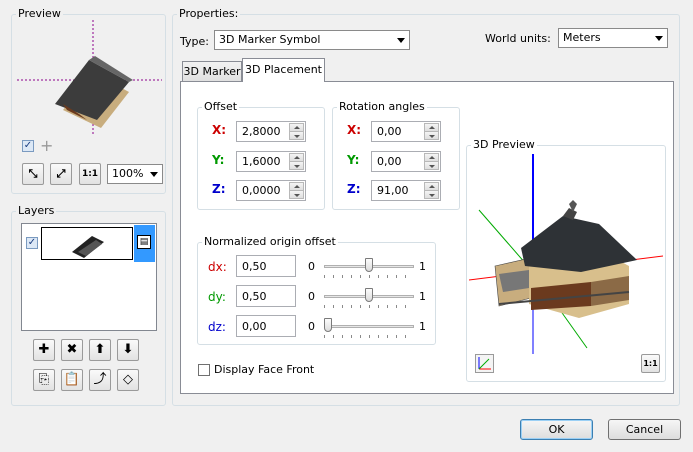  I want to click on normalized-offset-title: Normalized origin offset, so click(270, 241).